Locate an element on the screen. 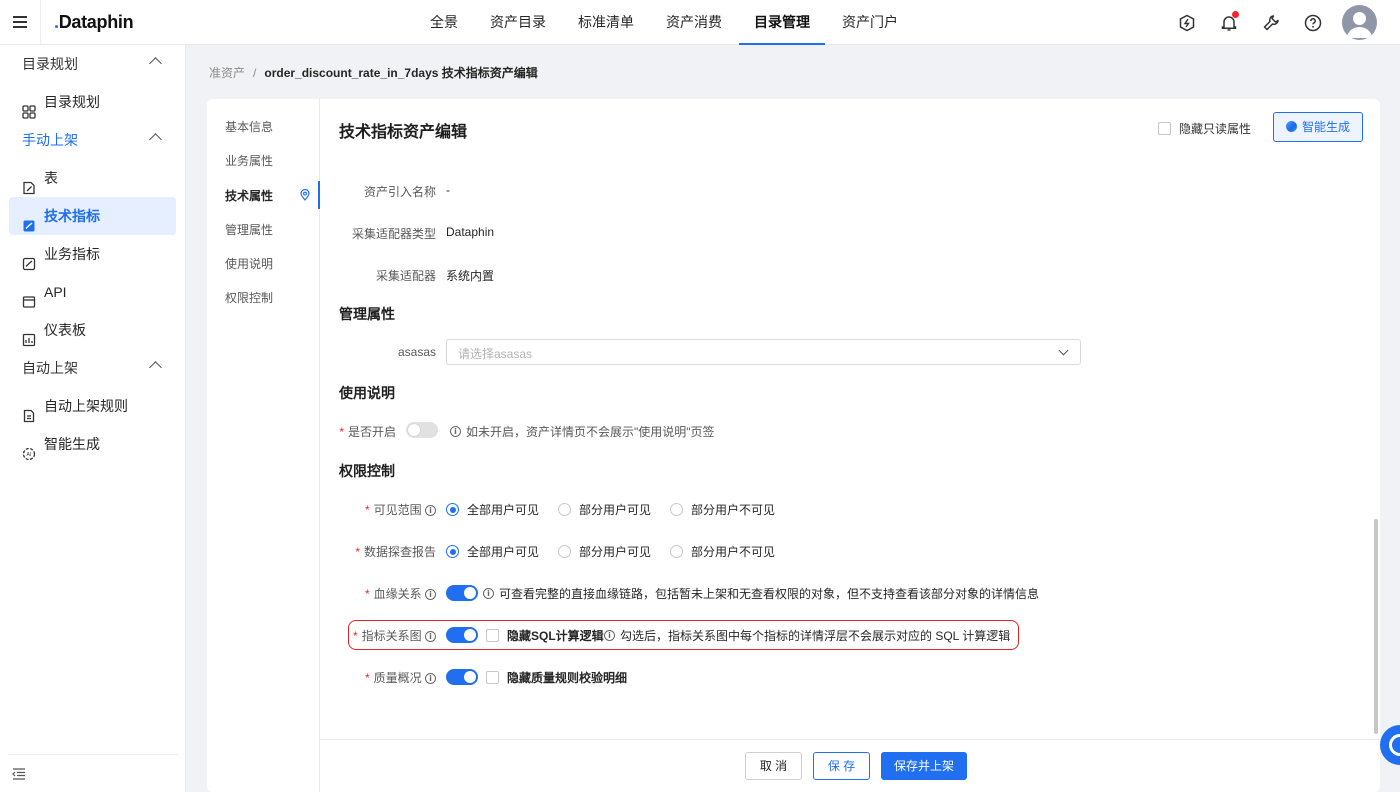 The width and height of the screenshot is (1400, 792). adapter-type-value: Dataphin is located at coordinates (470, 232).